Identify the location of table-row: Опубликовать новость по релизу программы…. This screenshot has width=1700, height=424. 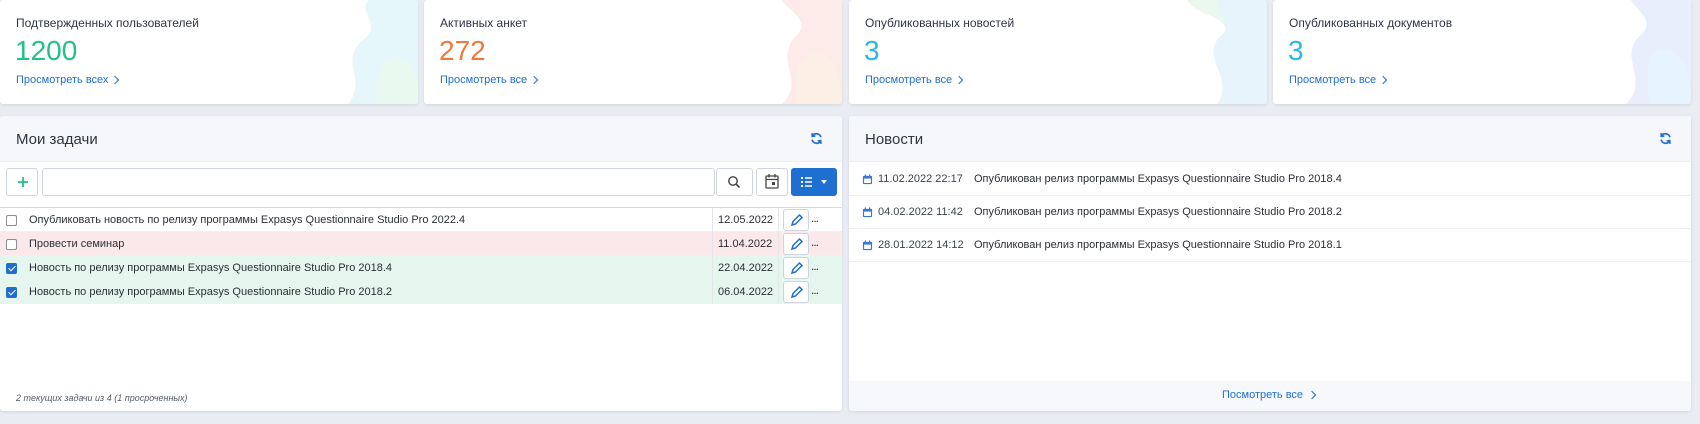
(421, 220).